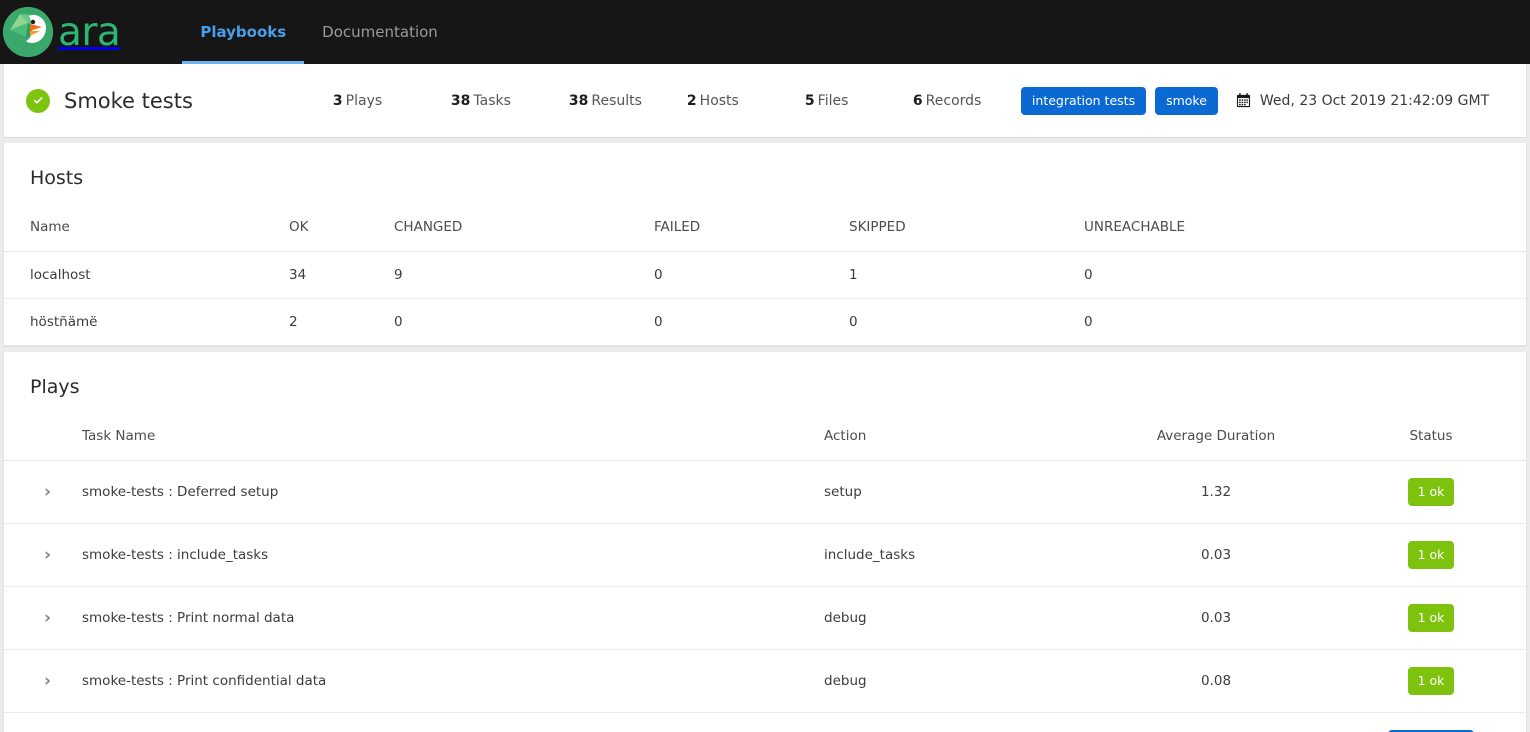 The height and width of the screenshot is (732, 1530). Describe the element at coordinates (146, 275) in the screenshot. I see `host-name: localhost` at that location.